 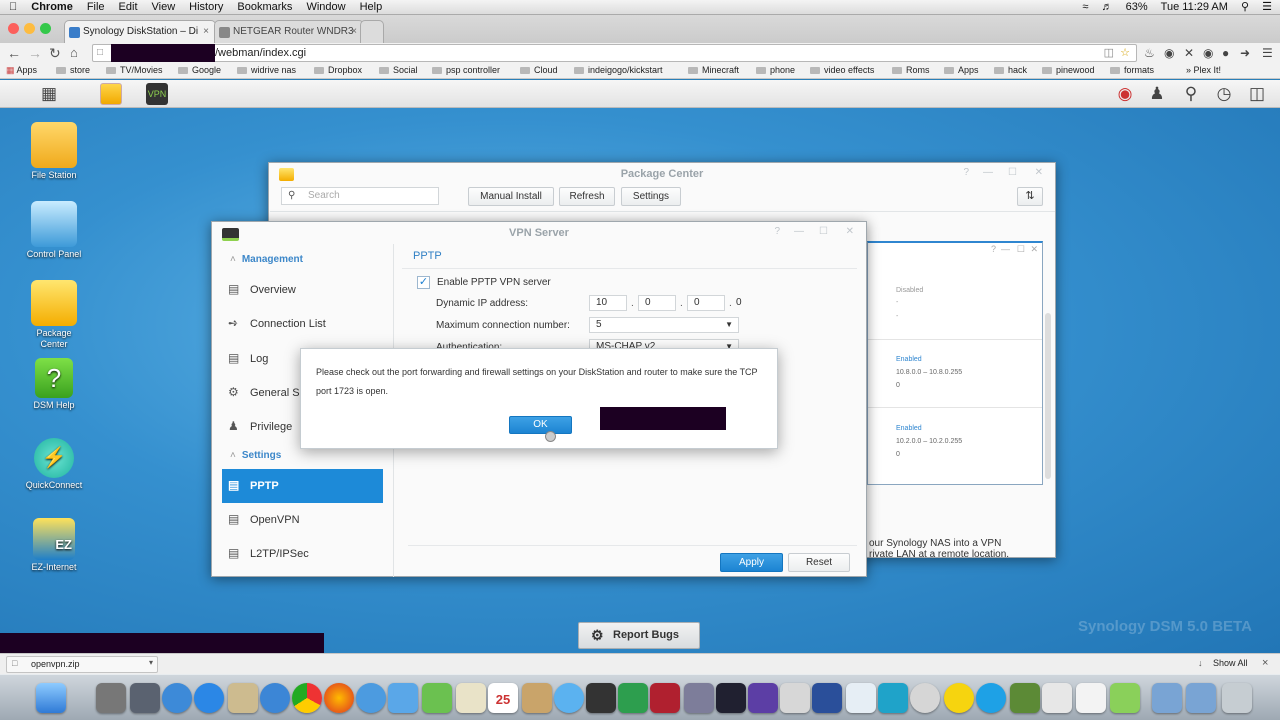 I want to click on menu-edit: Edit, so click(x=128, y=7).